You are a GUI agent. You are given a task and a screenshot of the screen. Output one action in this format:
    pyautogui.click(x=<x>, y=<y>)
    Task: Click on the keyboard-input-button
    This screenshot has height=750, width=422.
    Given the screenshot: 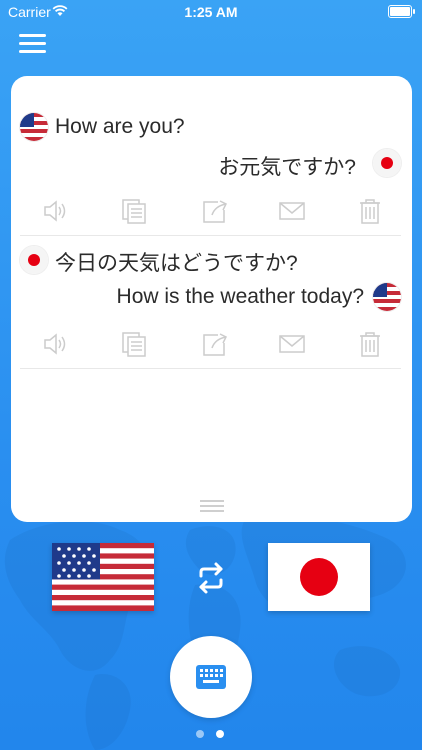 What is the action you would take?
    pyautogui.click(x=211, y=677)
    